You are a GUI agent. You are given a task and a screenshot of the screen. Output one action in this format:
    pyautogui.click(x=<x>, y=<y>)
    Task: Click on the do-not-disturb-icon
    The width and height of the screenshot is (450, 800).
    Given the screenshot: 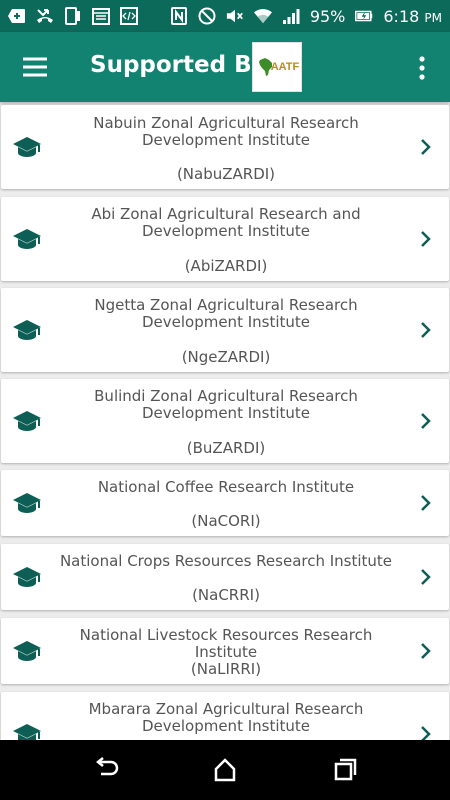 What is the action you would take?
    pyautogui.click(x=207, y=16)
    